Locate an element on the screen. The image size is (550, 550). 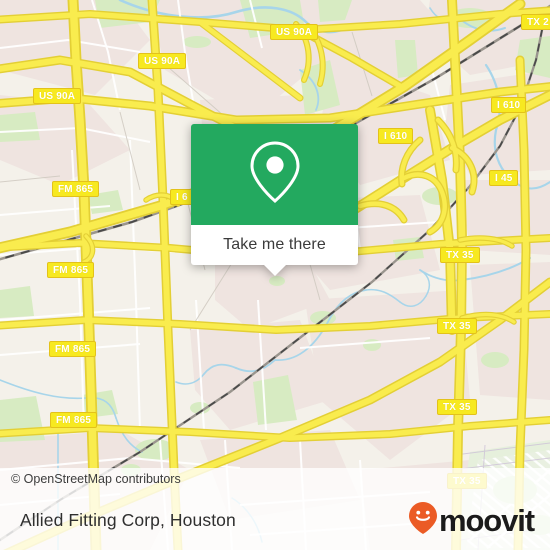
openstreetmap-attribution: © OpenStreetMap contributors is located at coordinates (90, 479).